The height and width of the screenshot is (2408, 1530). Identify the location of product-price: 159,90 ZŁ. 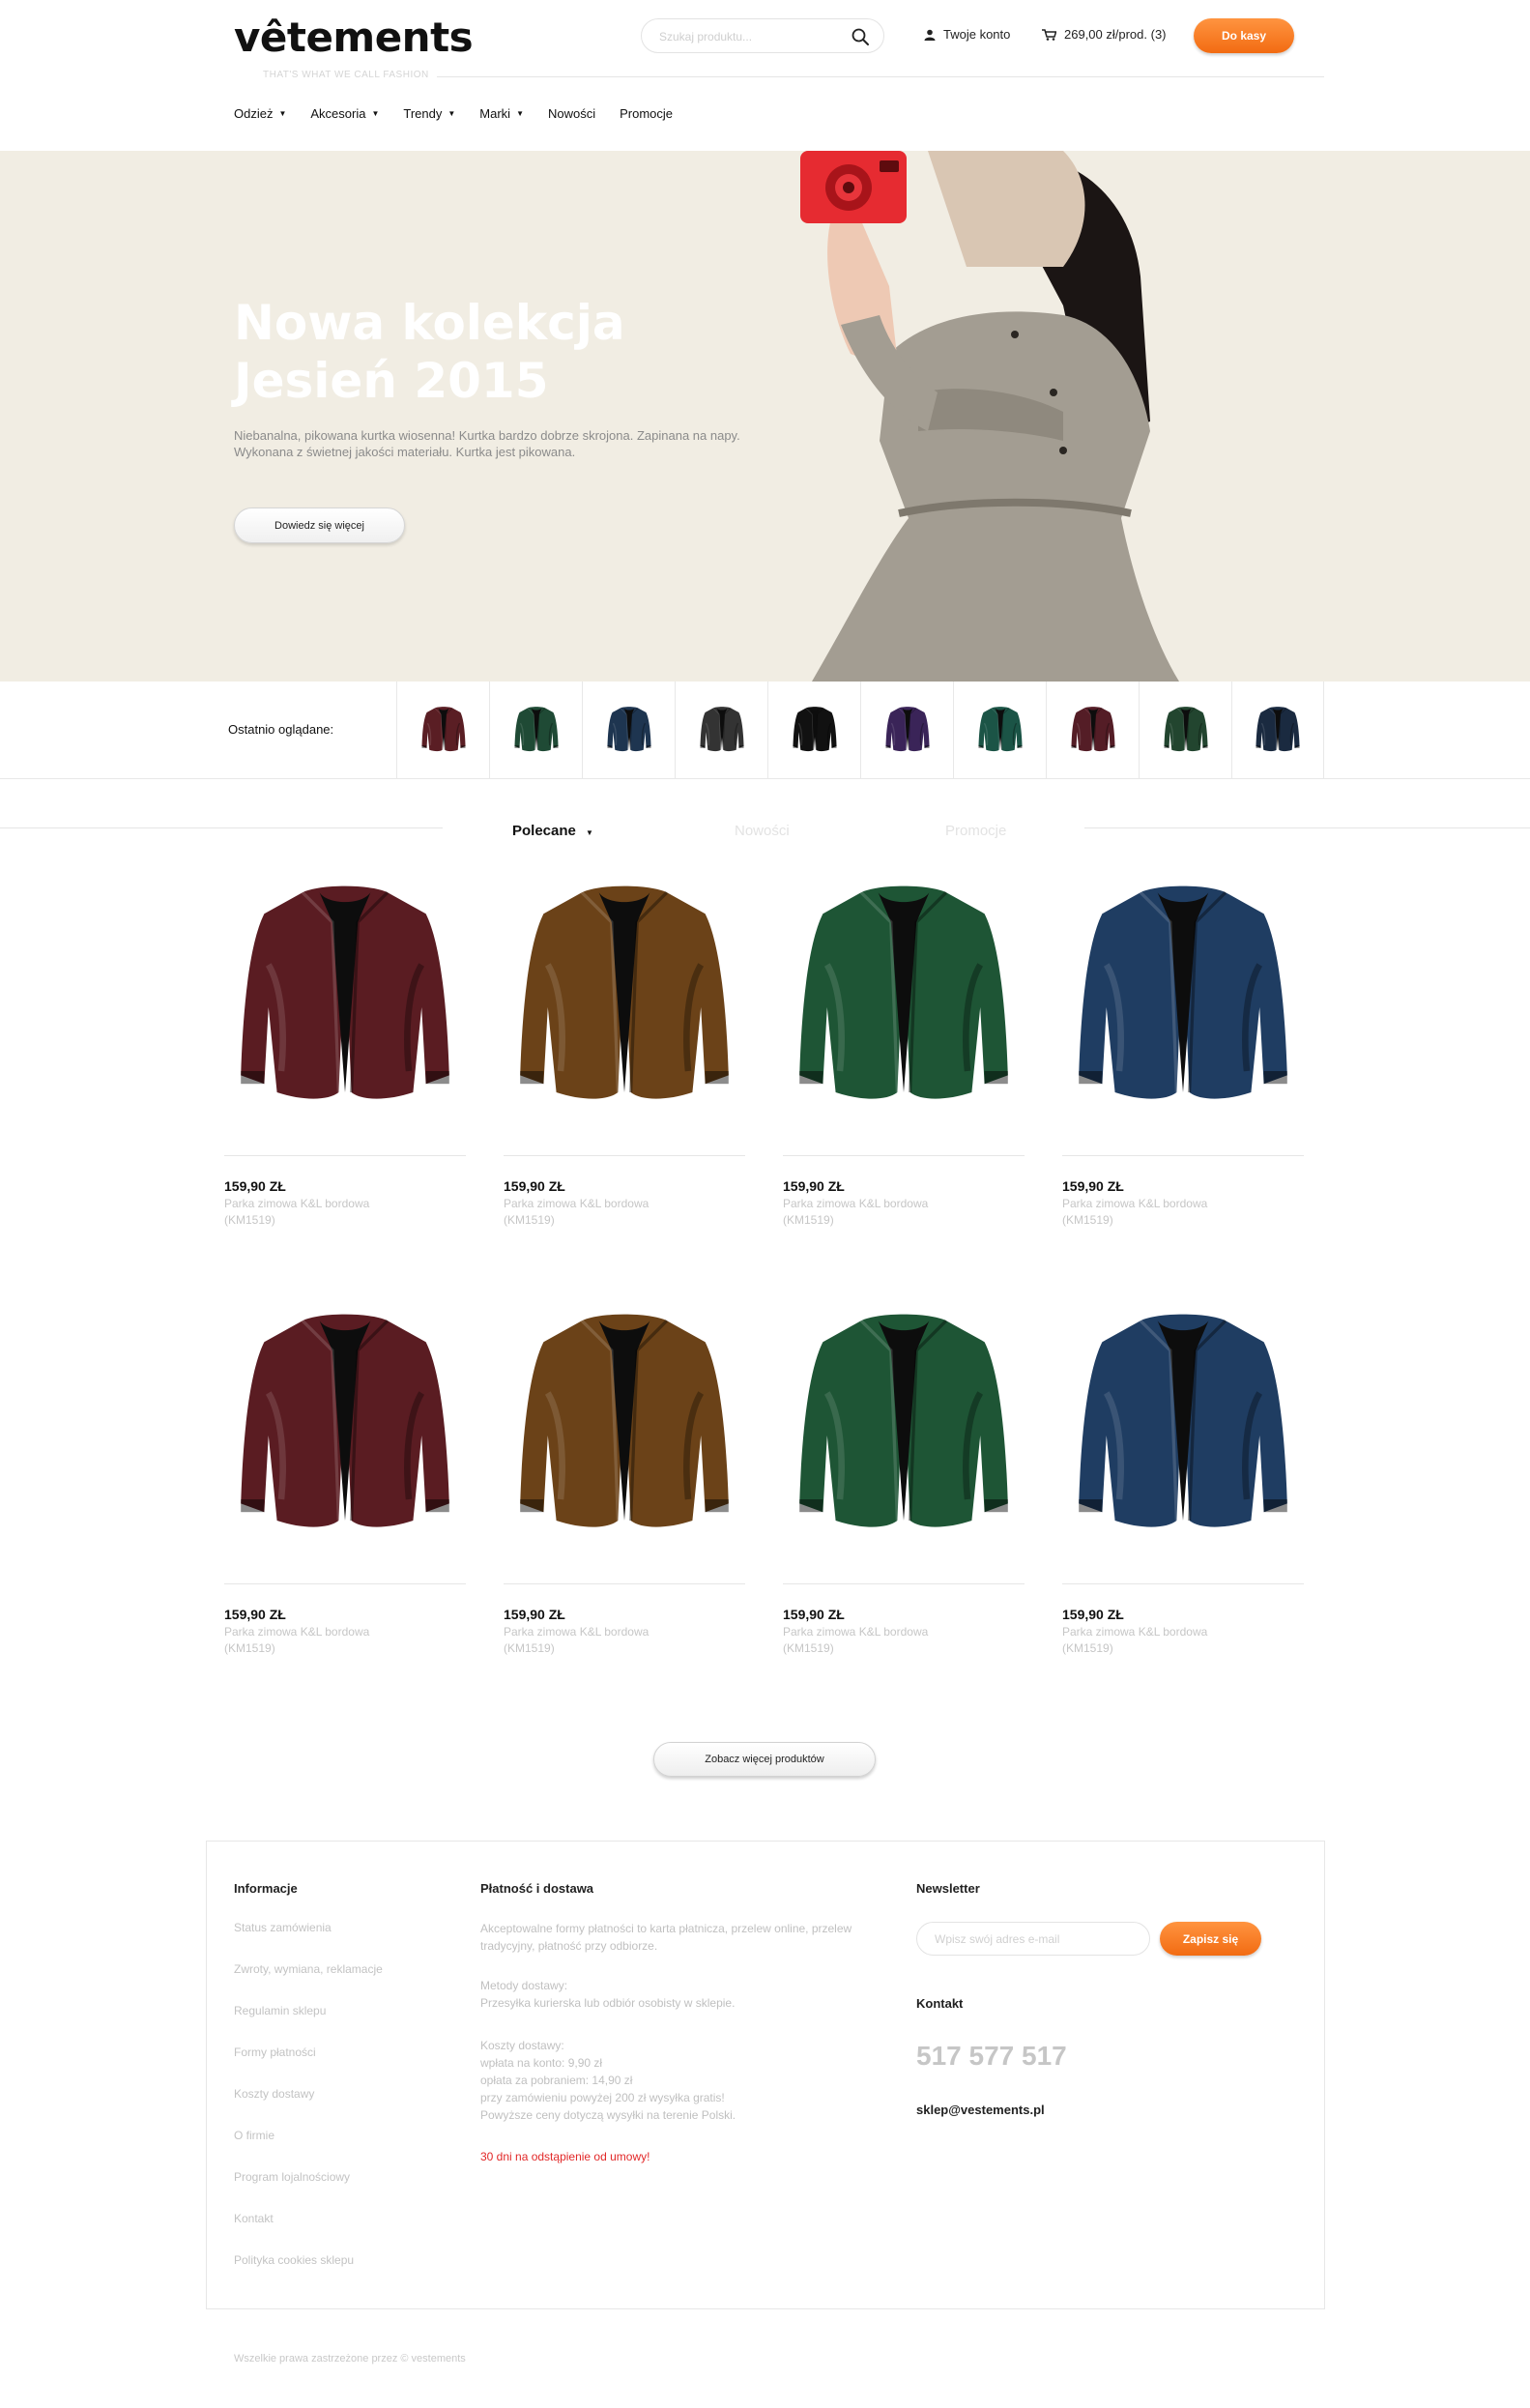
(534, 1186).